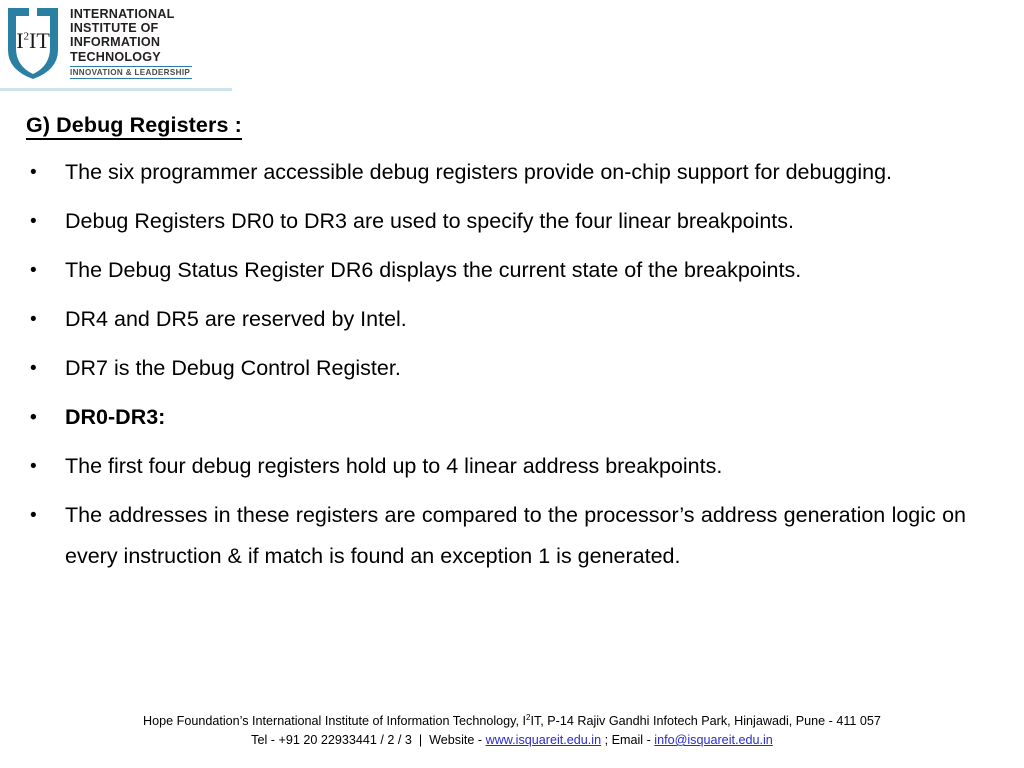  I want to click on shield-logo-text: I2IT, so click(33, 41).